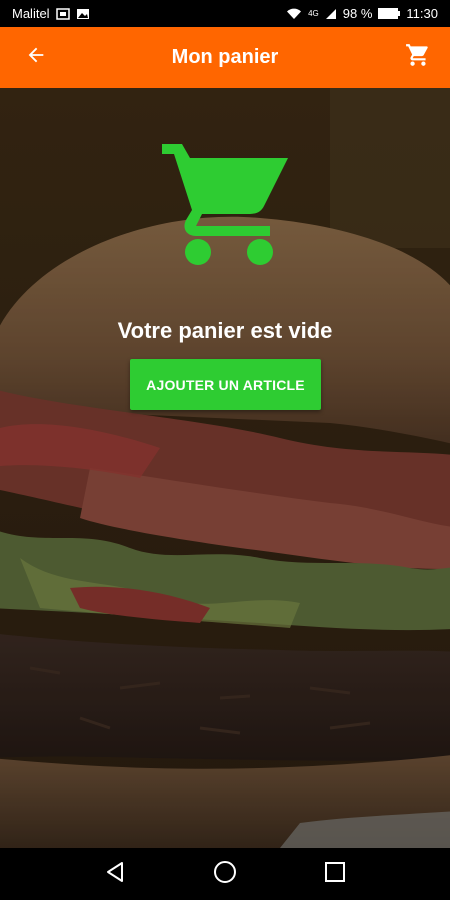  What do you see at coordinates (225, 384) in the screenshot?
I see `add-article-button: AJOUTER UN ARTICLE` at bounding box center [225, 384].